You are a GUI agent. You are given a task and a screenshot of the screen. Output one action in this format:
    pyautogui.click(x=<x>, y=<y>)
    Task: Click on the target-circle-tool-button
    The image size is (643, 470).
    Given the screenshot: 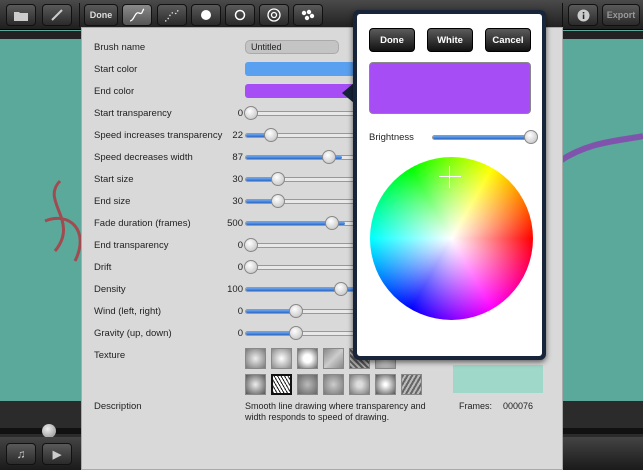 What is the action you would take?
    pyautogui.click(x=274, y=15)
    